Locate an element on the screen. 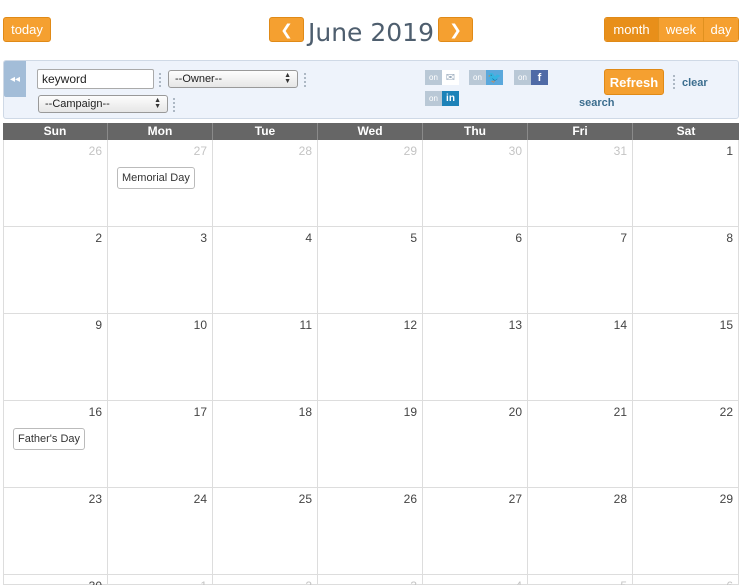  today-button: today is located at coordinates (27, 29).